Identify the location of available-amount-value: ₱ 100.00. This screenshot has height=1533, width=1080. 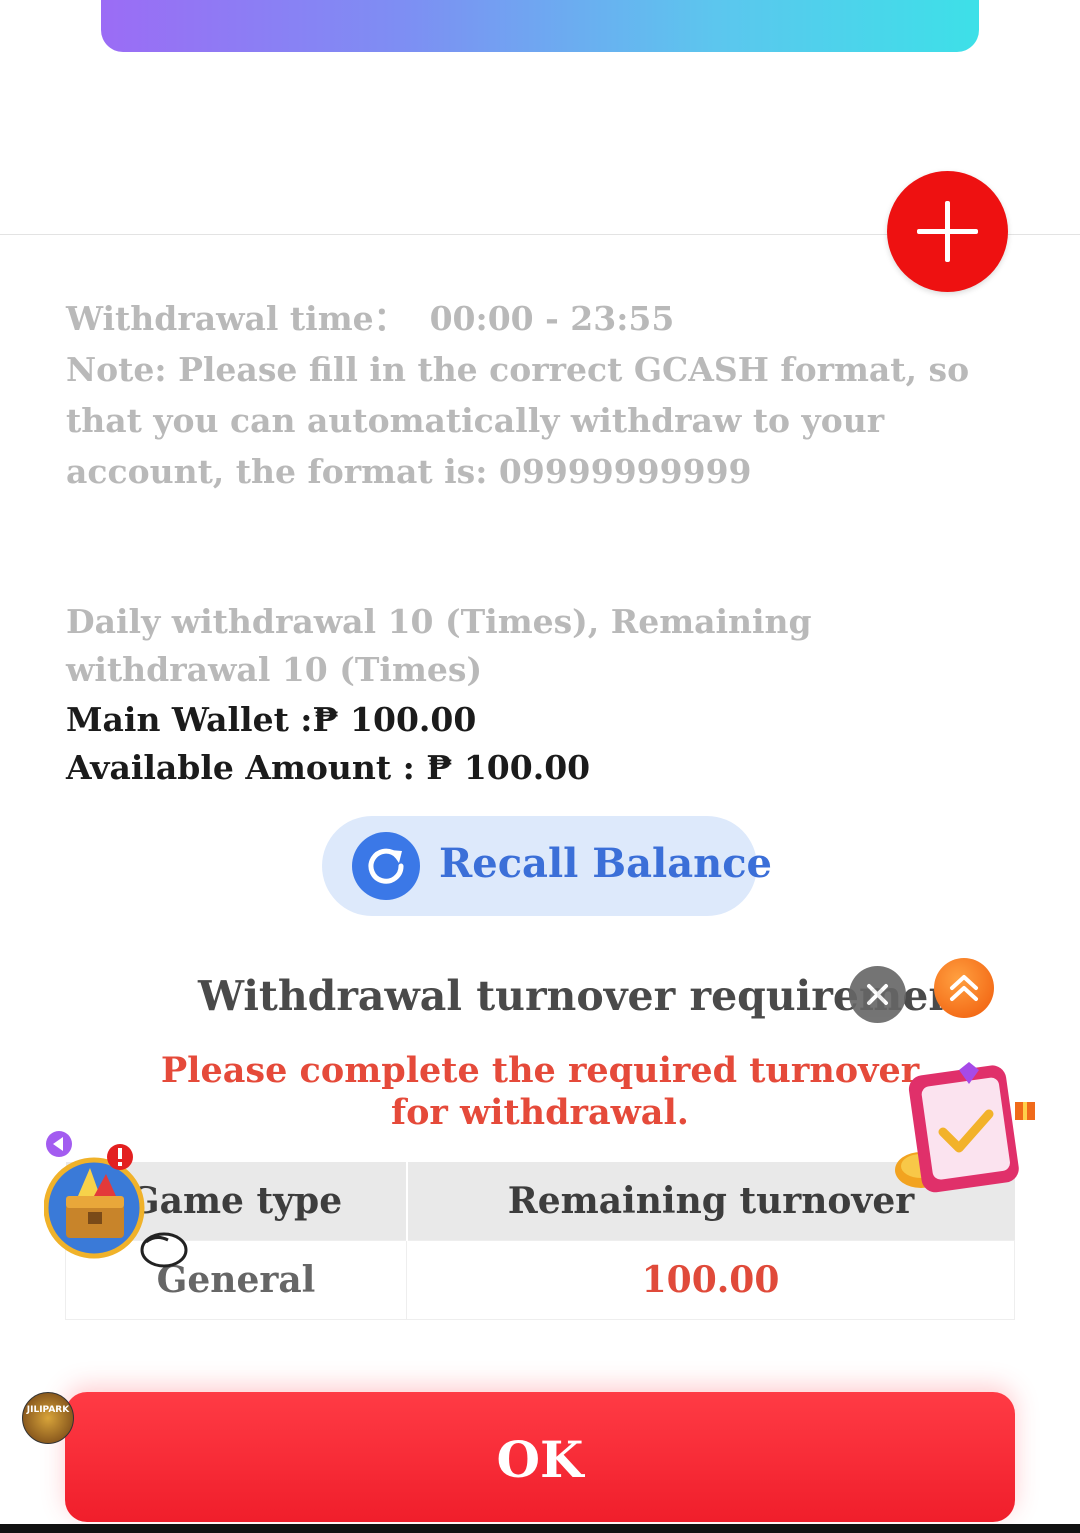
(508, 767).